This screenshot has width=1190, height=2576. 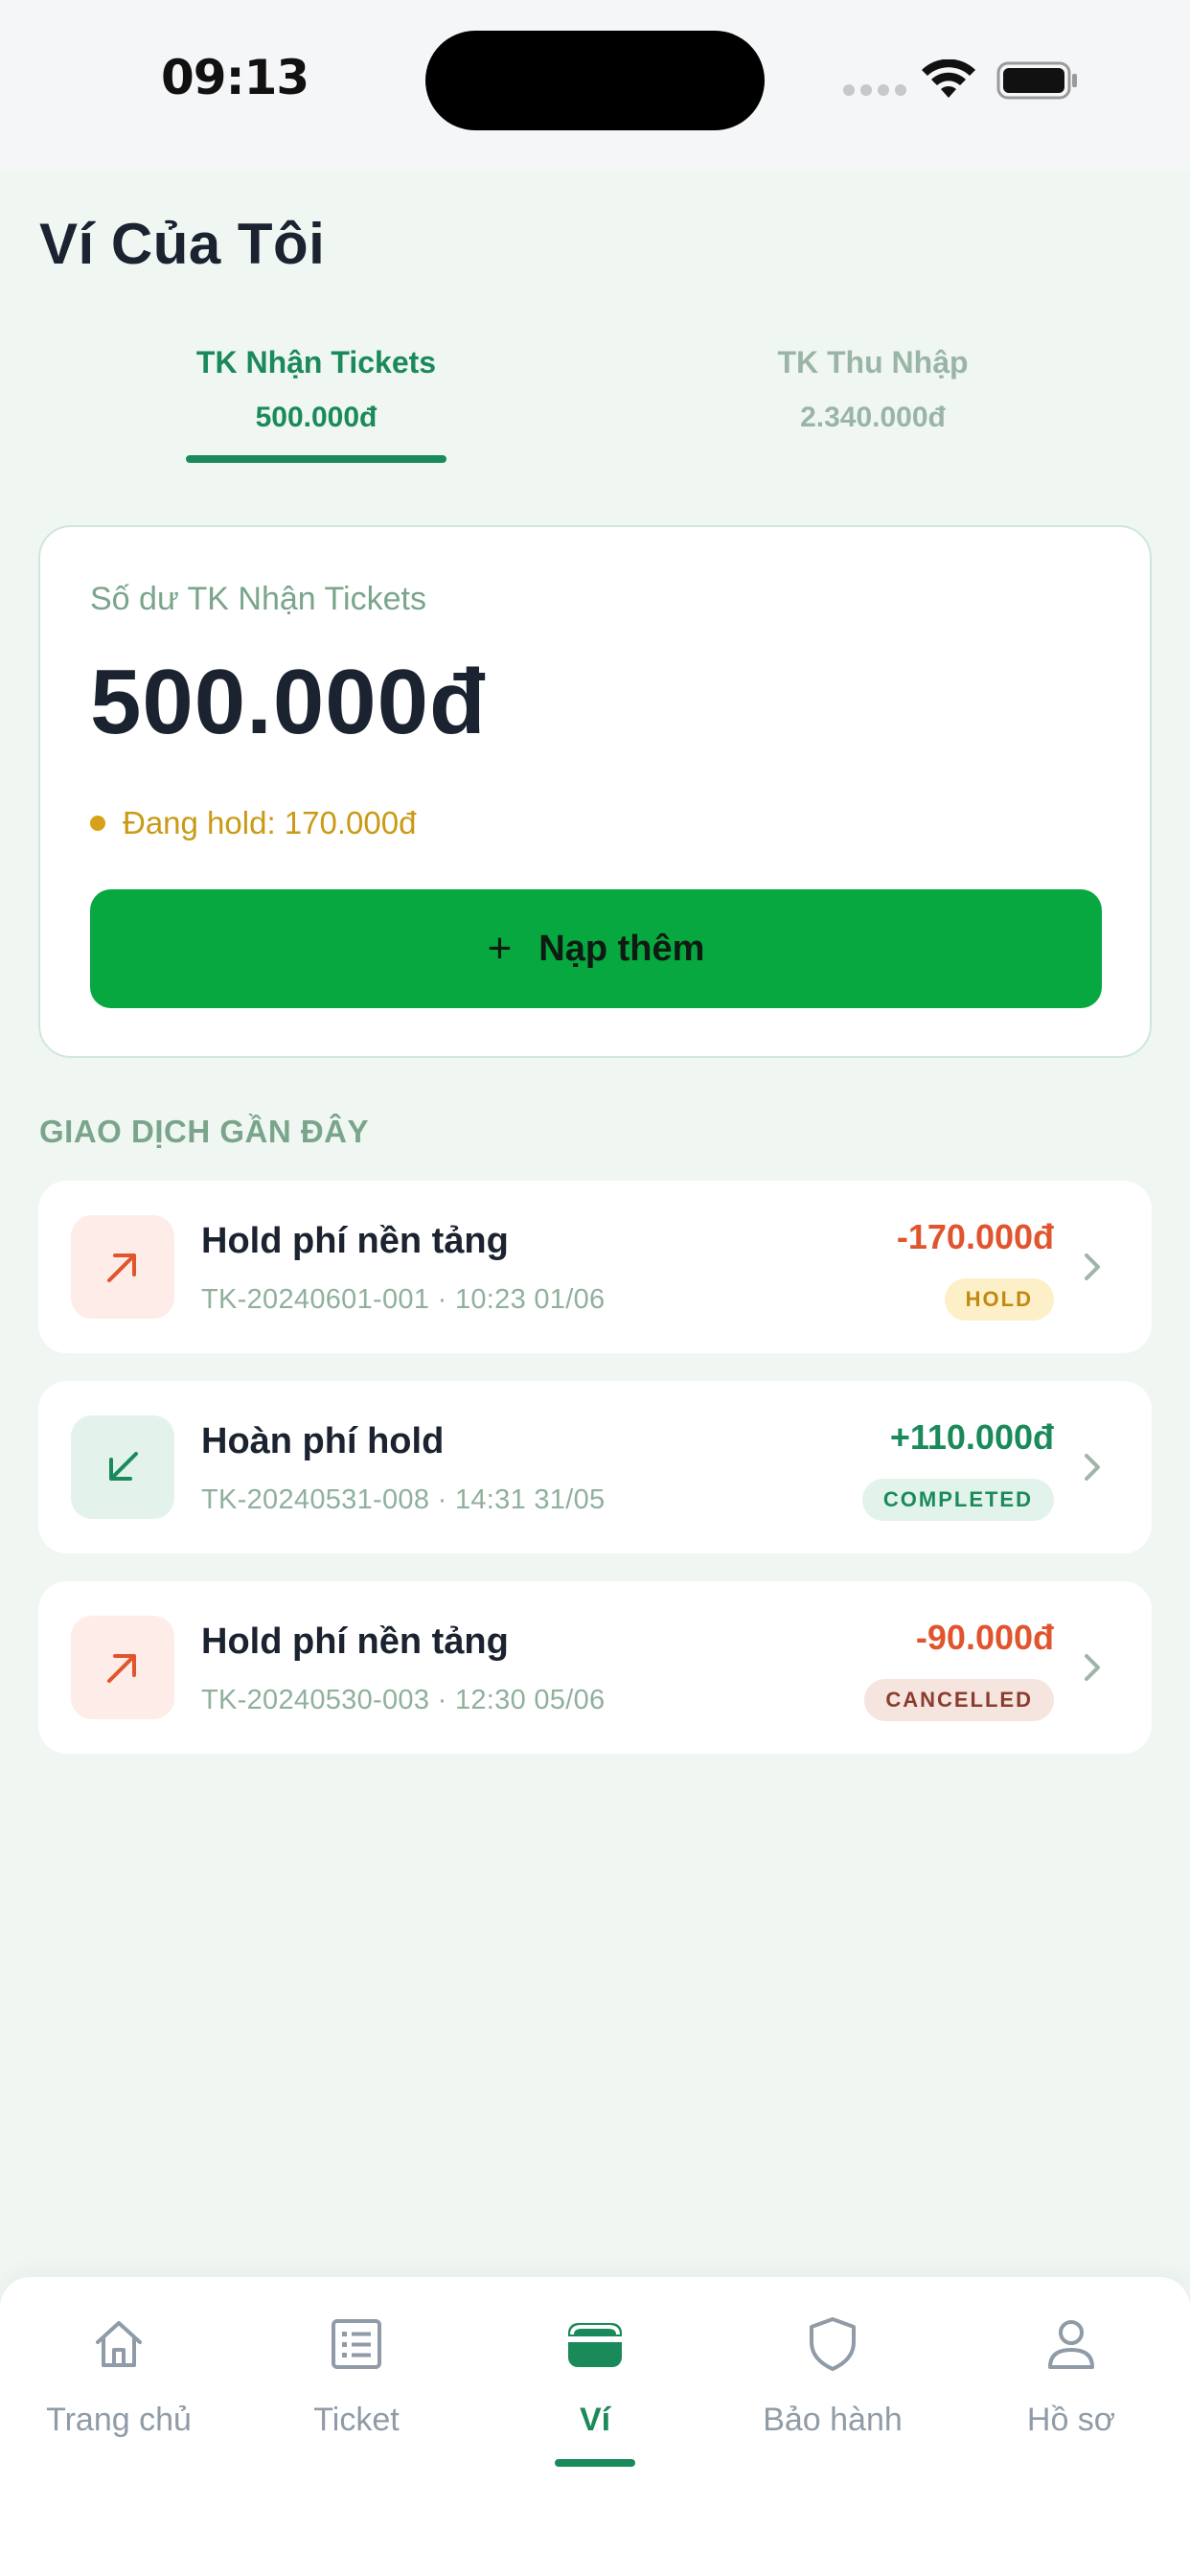 I want to click on transaction-subtitle: TK-20240530-003 · 12:30 05/06, so click(x=404, y=1700).